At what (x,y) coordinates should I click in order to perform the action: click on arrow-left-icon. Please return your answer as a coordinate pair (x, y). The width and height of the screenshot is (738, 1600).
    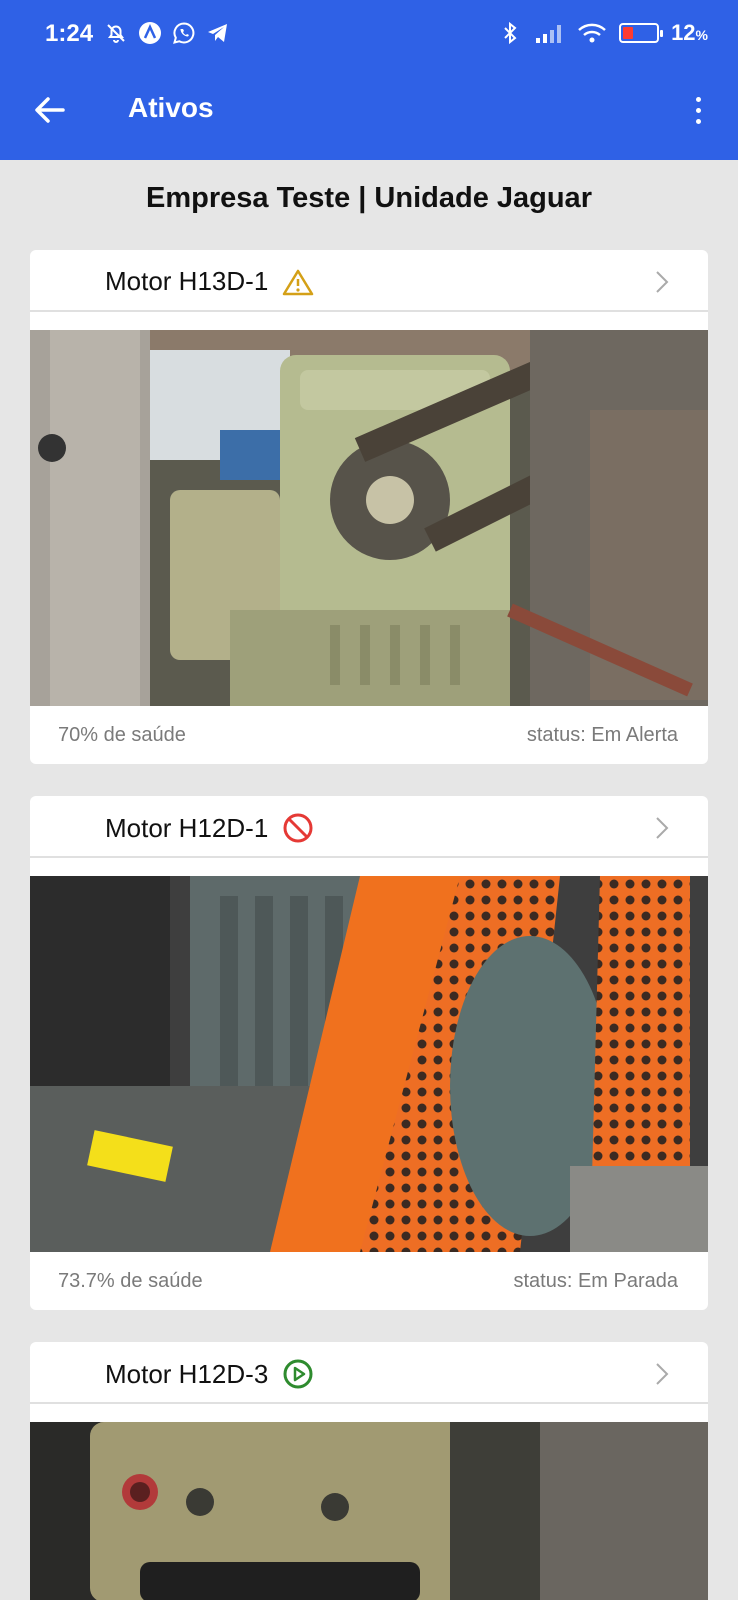
    Looking at the image, I should click on (50, 110).